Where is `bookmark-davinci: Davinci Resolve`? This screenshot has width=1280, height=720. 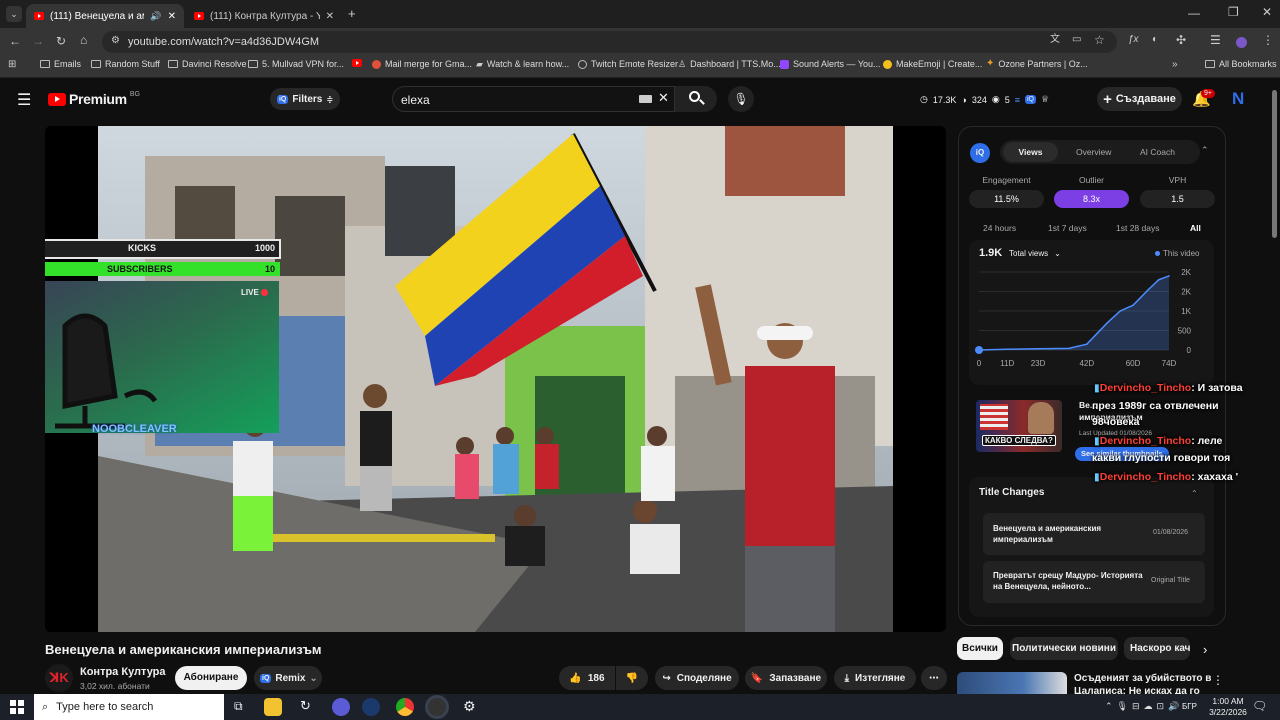
bookmark-davinci: Davinci Resolve is located at coordinates (207, 64).